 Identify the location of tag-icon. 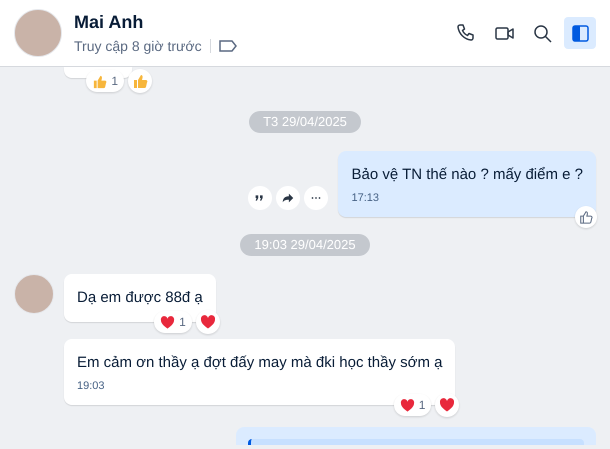
(227, 46).